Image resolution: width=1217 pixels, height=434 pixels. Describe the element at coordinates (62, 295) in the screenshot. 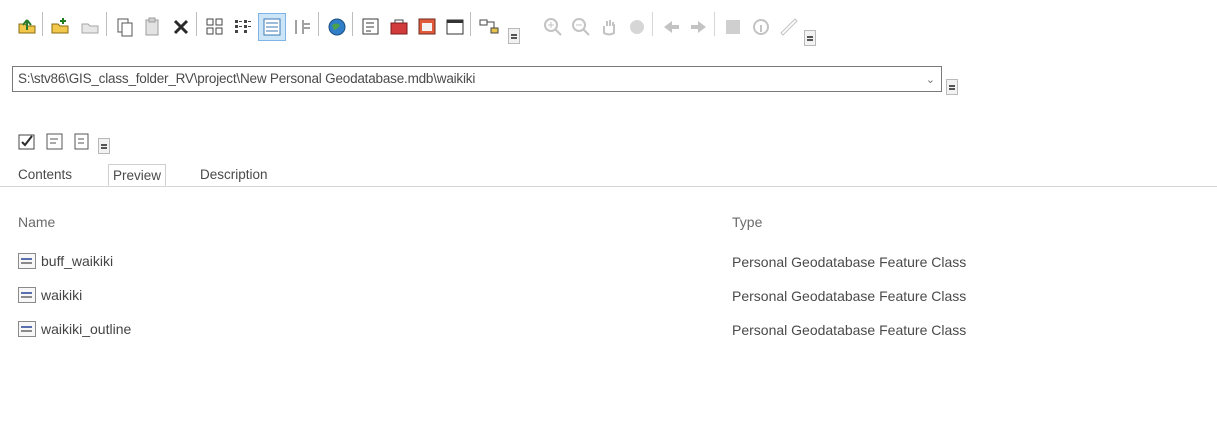

I see `item-name: waikiki` at that location.